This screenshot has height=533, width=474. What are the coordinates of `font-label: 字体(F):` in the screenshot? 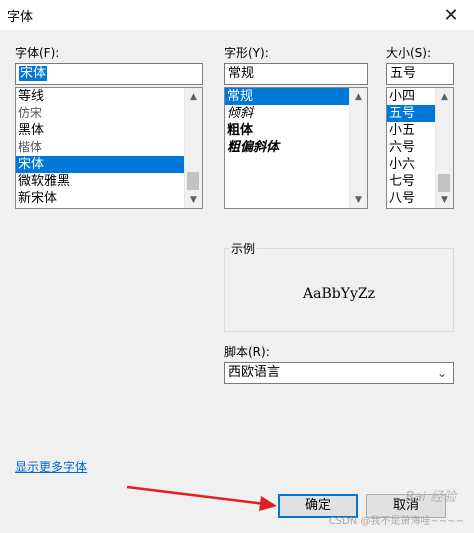 It's located at (37, 53).